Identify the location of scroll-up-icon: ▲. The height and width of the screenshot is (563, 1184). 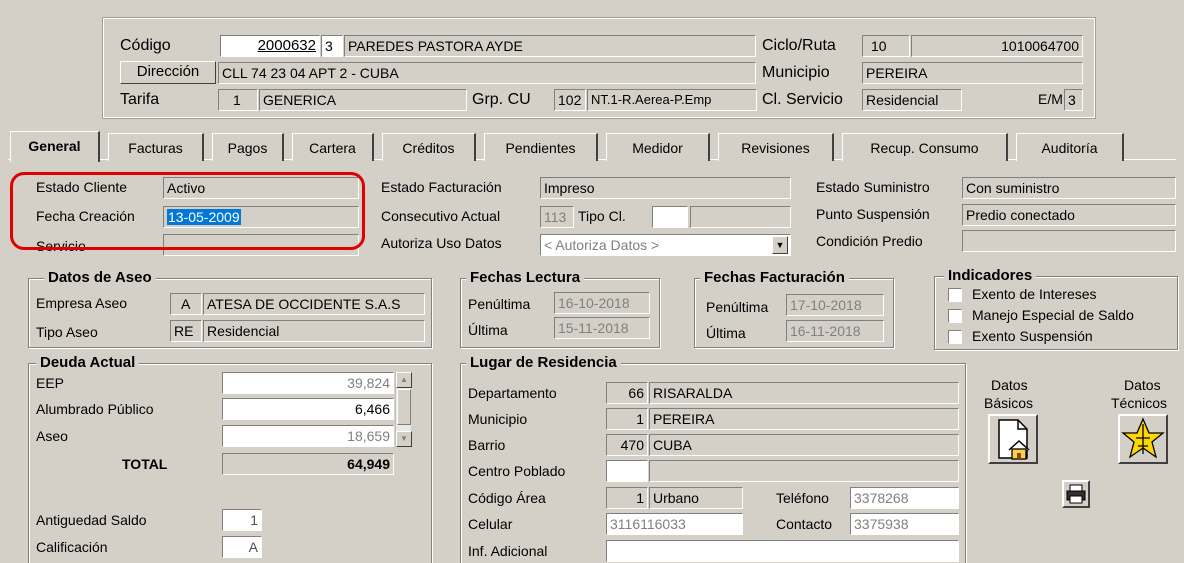
(404, 380).